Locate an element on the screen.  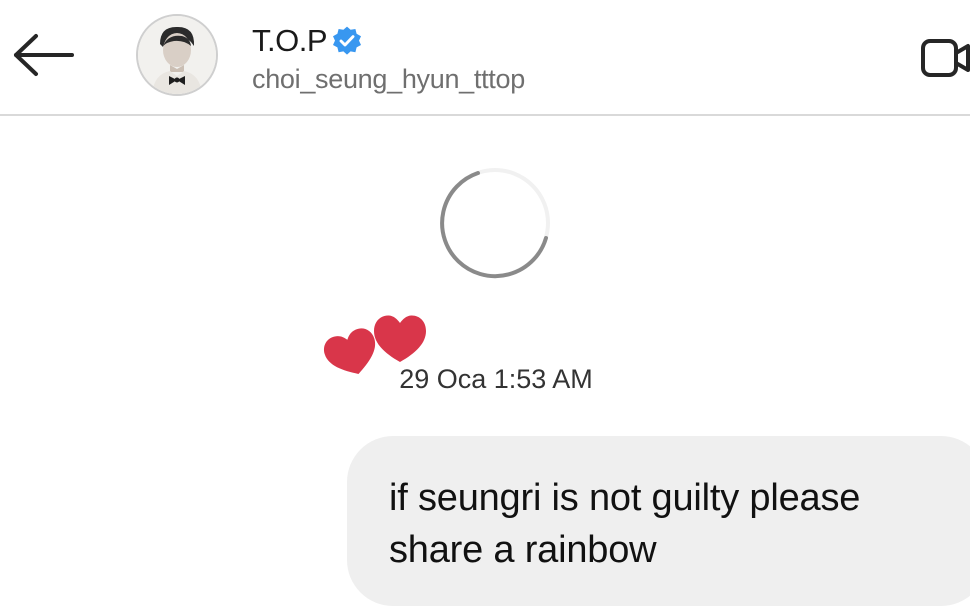
video-call-button is located at coordinates (945, 59).